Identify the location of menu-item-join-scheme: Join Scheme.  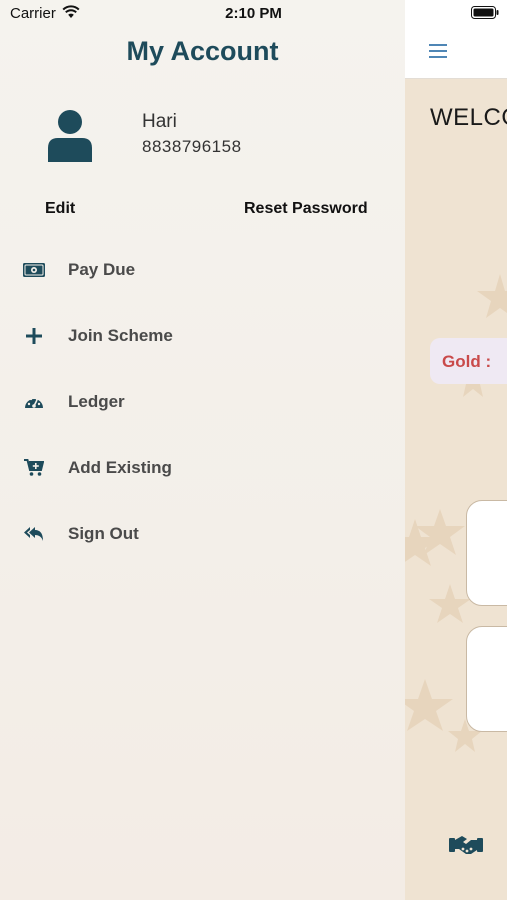
(202, 336).